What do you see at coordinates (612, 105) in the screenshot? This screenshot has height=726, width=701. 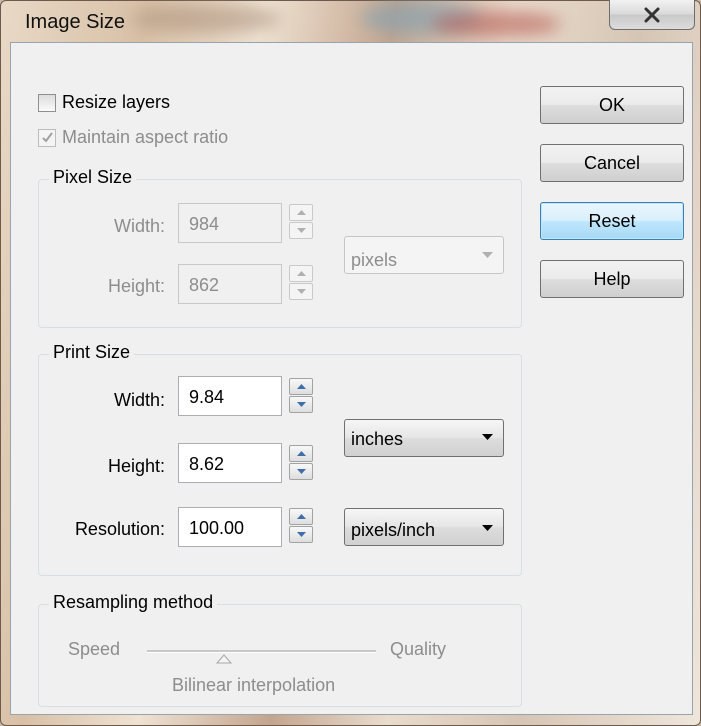 I see `ok-button: OK` at bounding box center [612, 105].